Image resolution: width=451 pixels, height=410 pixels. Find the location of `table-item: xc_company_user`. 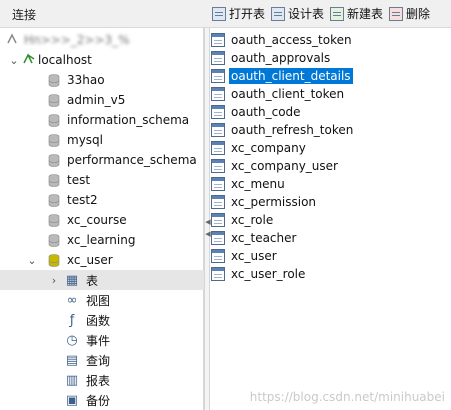

table-item: xc_company_user is located at coordinates (275, 166).